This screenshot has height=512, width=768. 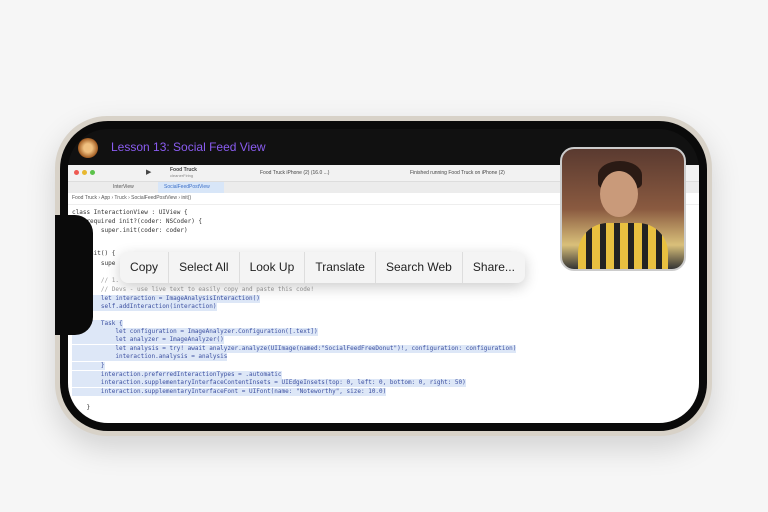 What do you see at coordinates (148, 340) in the screenshot?
I see `code-line: let analyzer = ImageAnalyzer()` at bounding box center [148, 340].